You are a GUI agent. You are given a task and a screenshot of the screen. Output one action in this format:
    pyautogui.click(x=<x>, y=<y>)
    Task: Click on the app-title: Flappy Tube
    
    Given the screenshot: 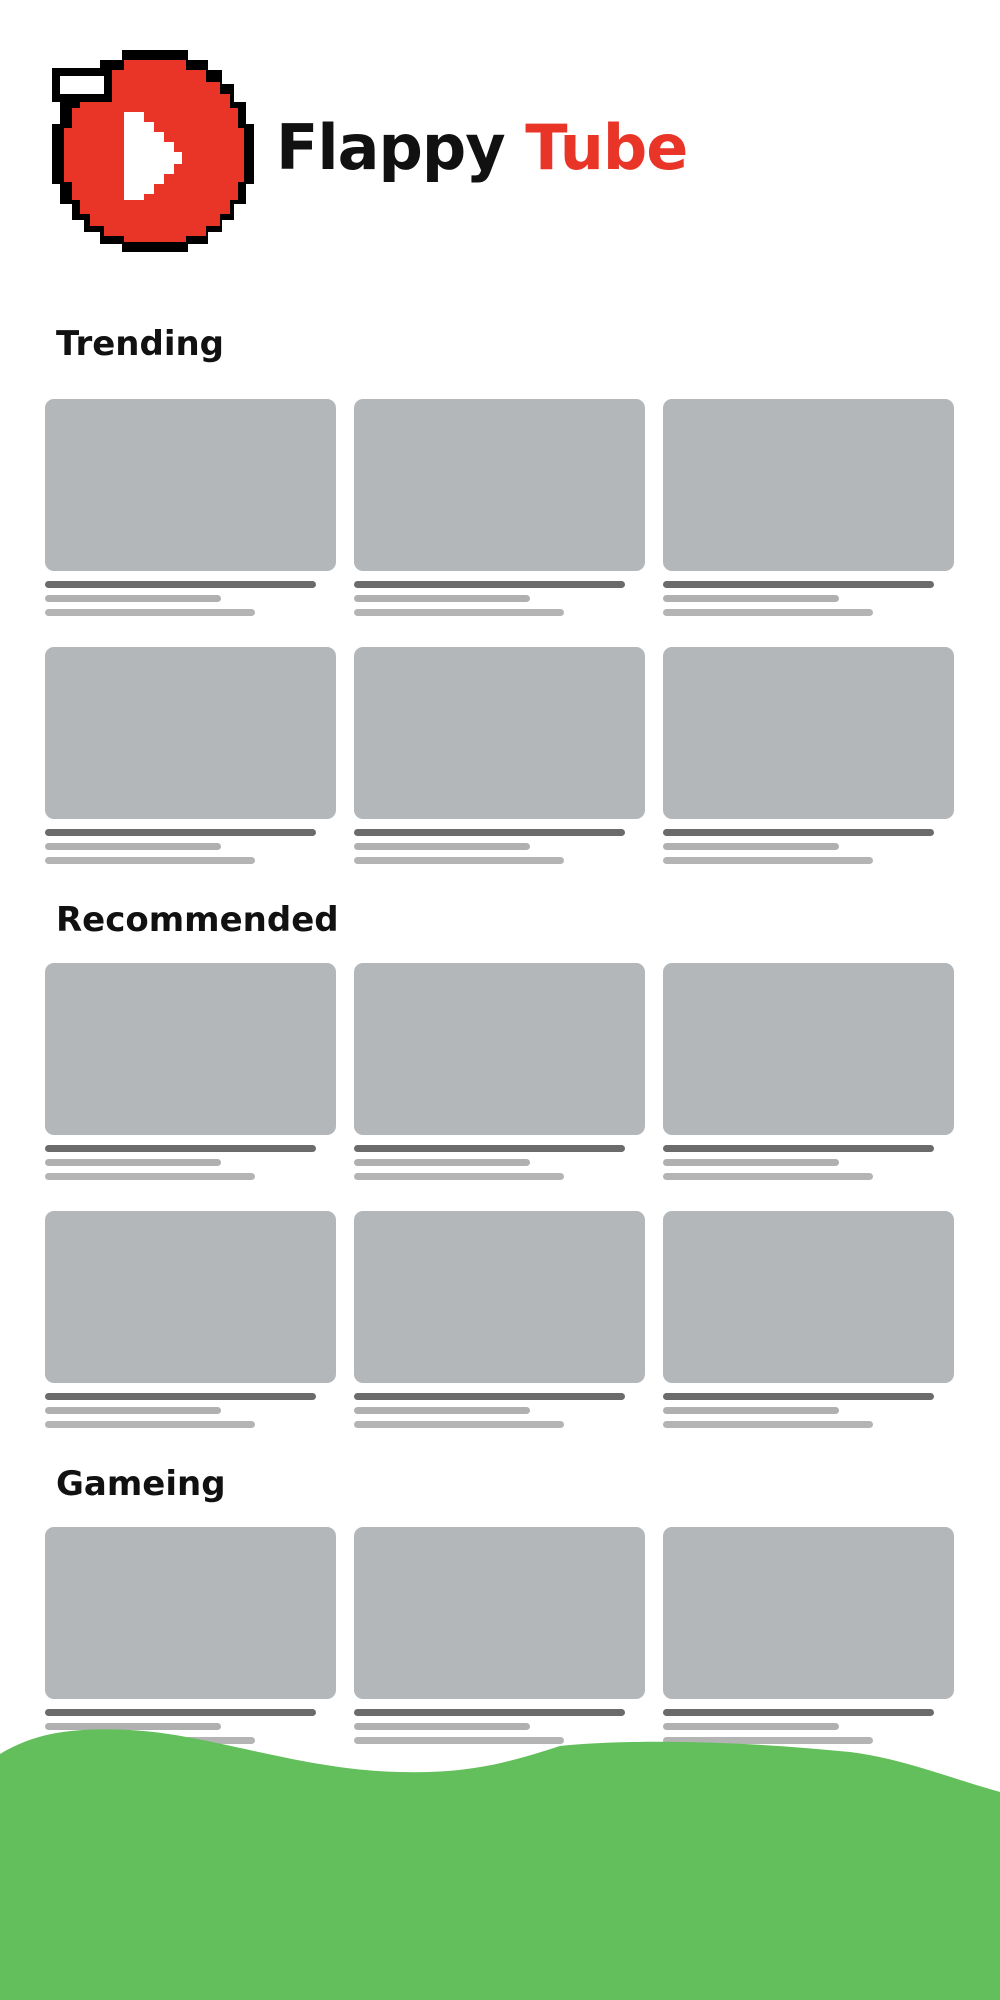 What is the action you would take?
    pyautogui.click(x=482, y=148)
    